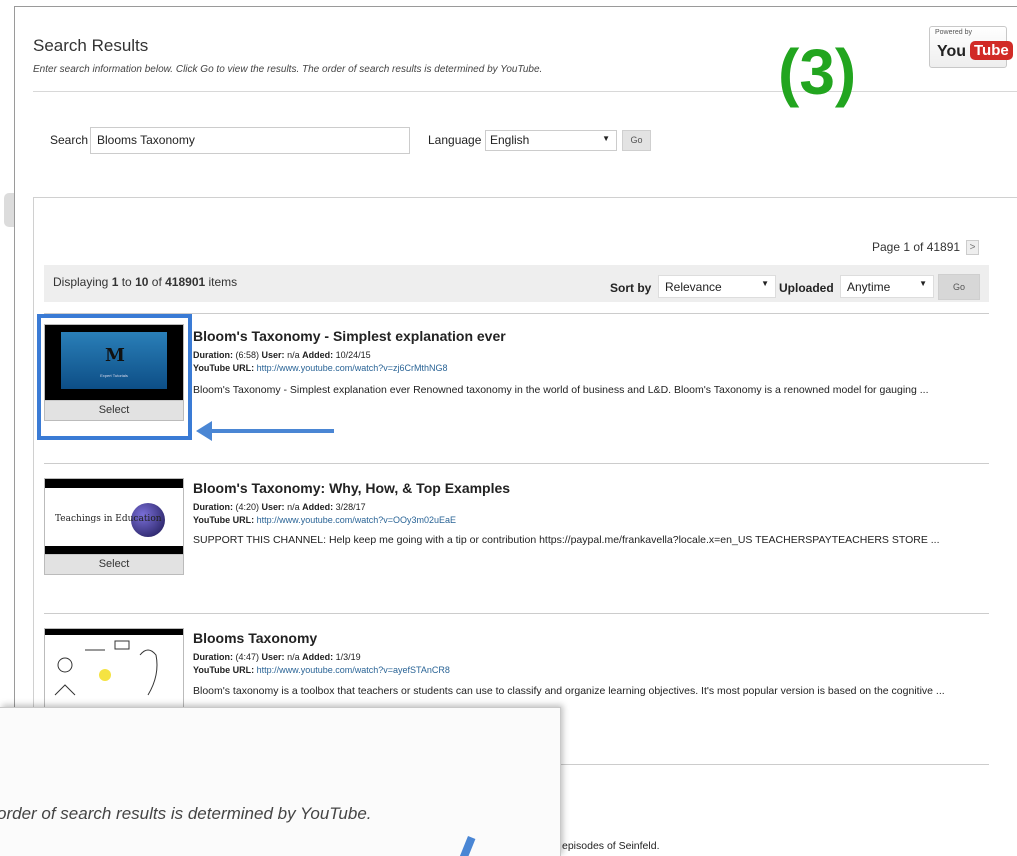 This screenshot has width=1017, height=856. What do you see at coordinates (551, 140) in the screenshot?
I see `language-select: English ▼` at bounding box center [551, 140].